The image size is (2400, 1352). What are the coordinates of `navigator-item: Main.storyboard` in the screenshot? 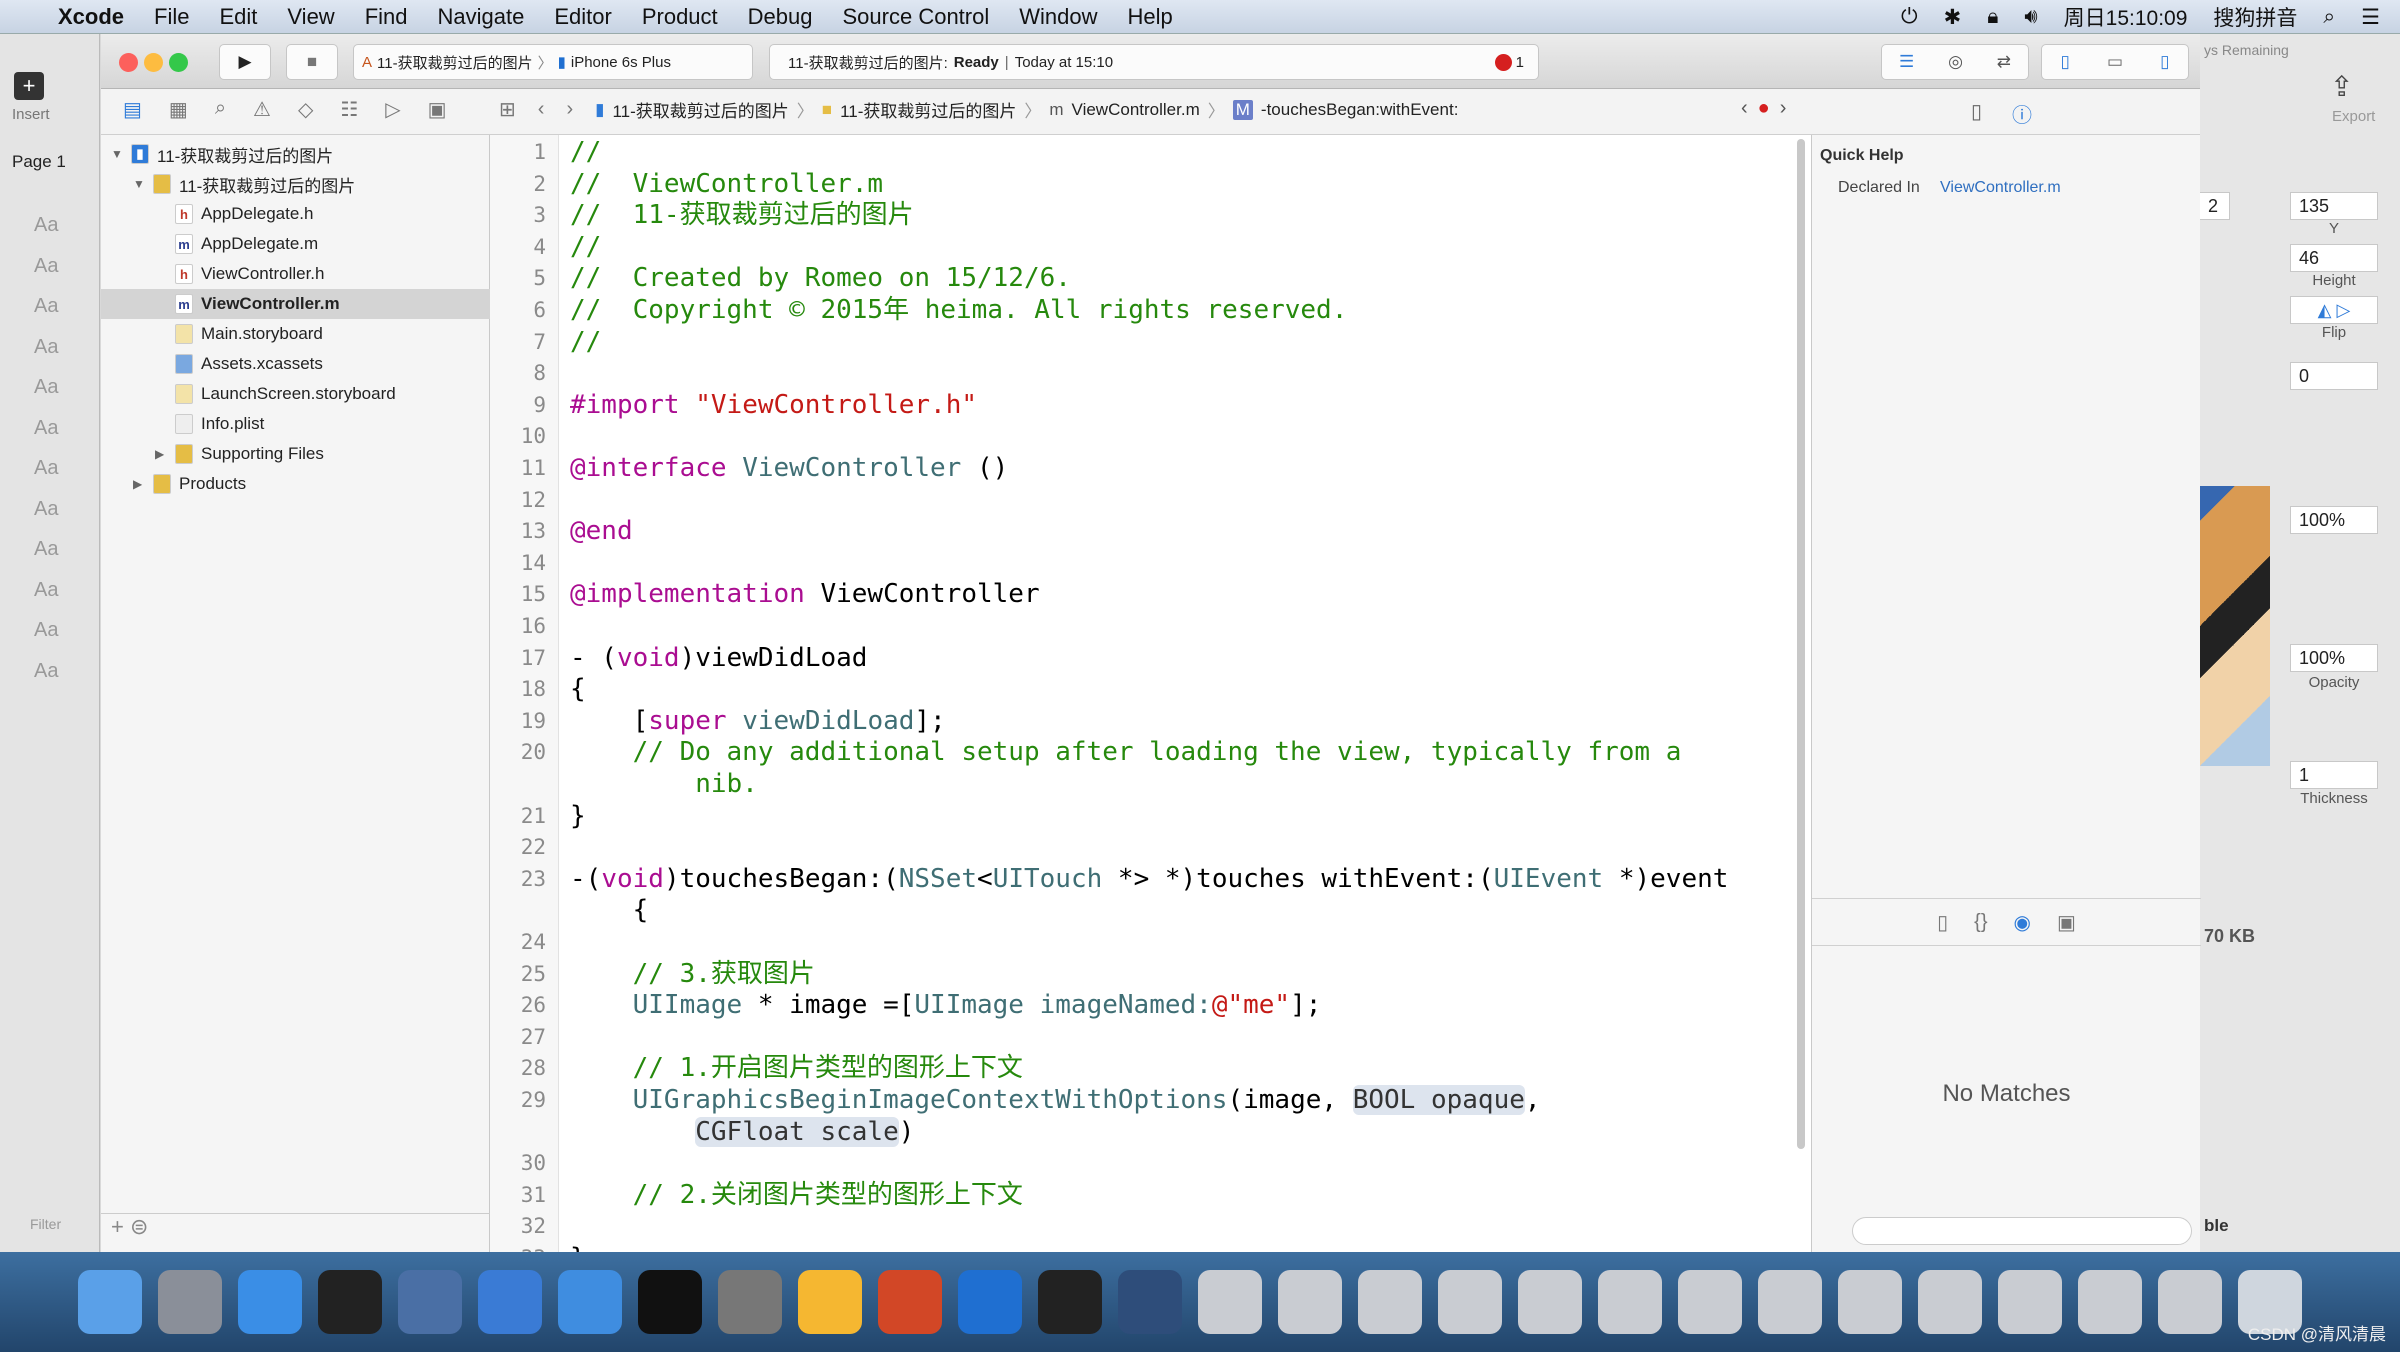 It's located at (295, 334).